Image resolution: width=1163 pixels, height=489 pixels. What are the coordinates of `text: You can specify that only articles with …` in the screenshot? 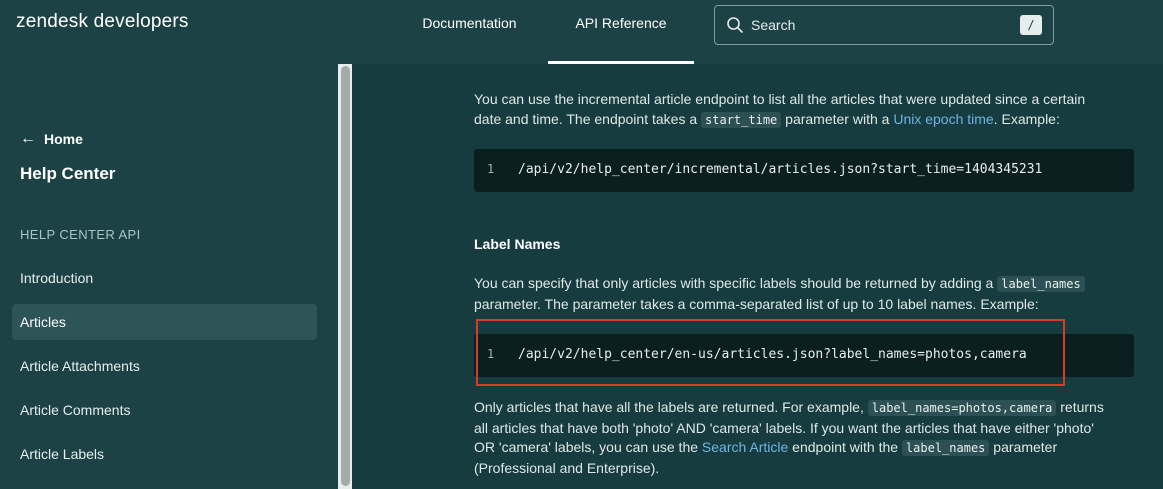 It's located at (736, 283).